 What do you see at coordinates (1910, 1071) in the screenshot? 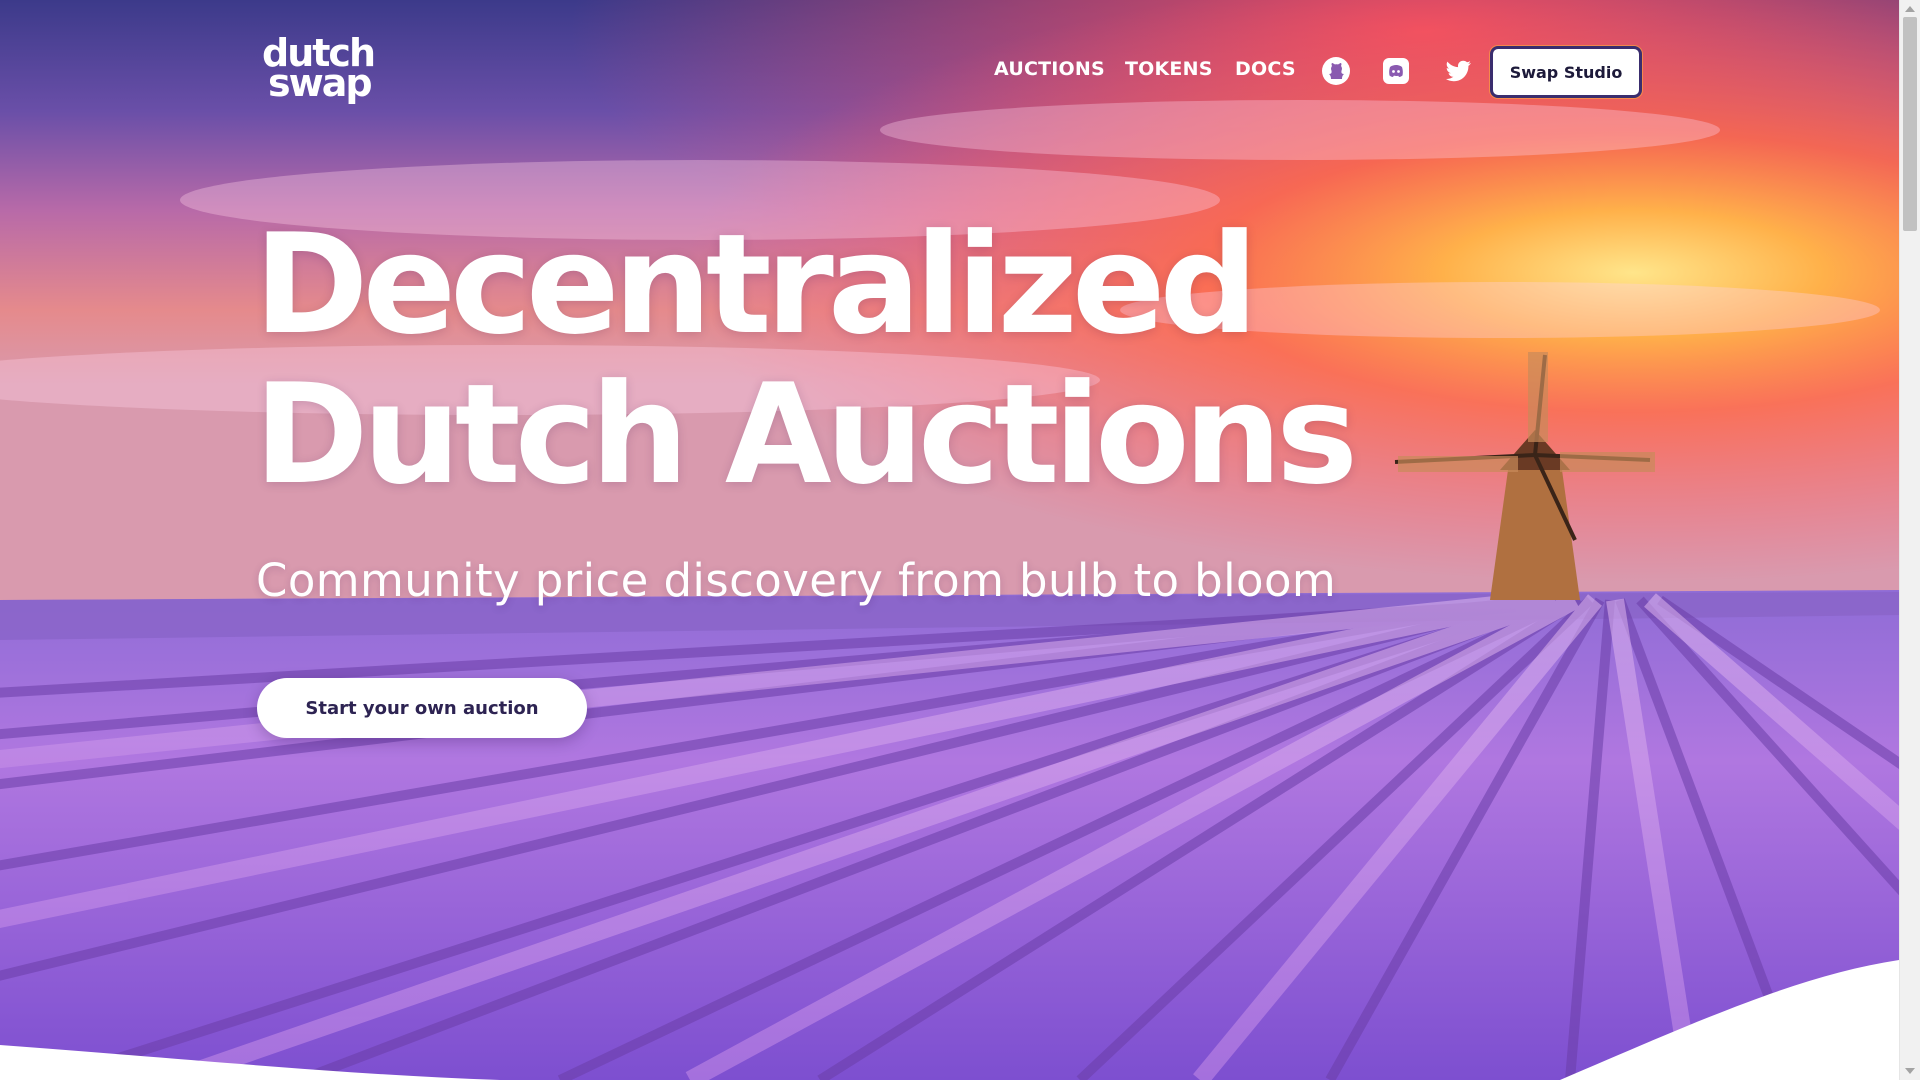
I see `scroll-down-arrow-icon` at bounding box center [1910, 1071].